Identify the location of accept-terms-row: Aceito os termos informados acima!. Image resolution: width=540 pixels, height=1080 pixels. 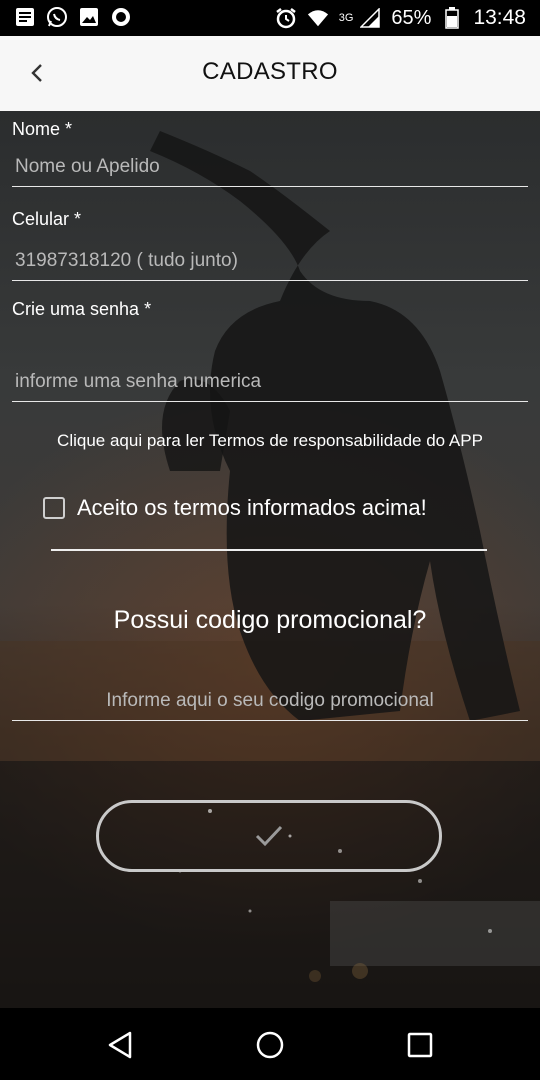
(235, 508).